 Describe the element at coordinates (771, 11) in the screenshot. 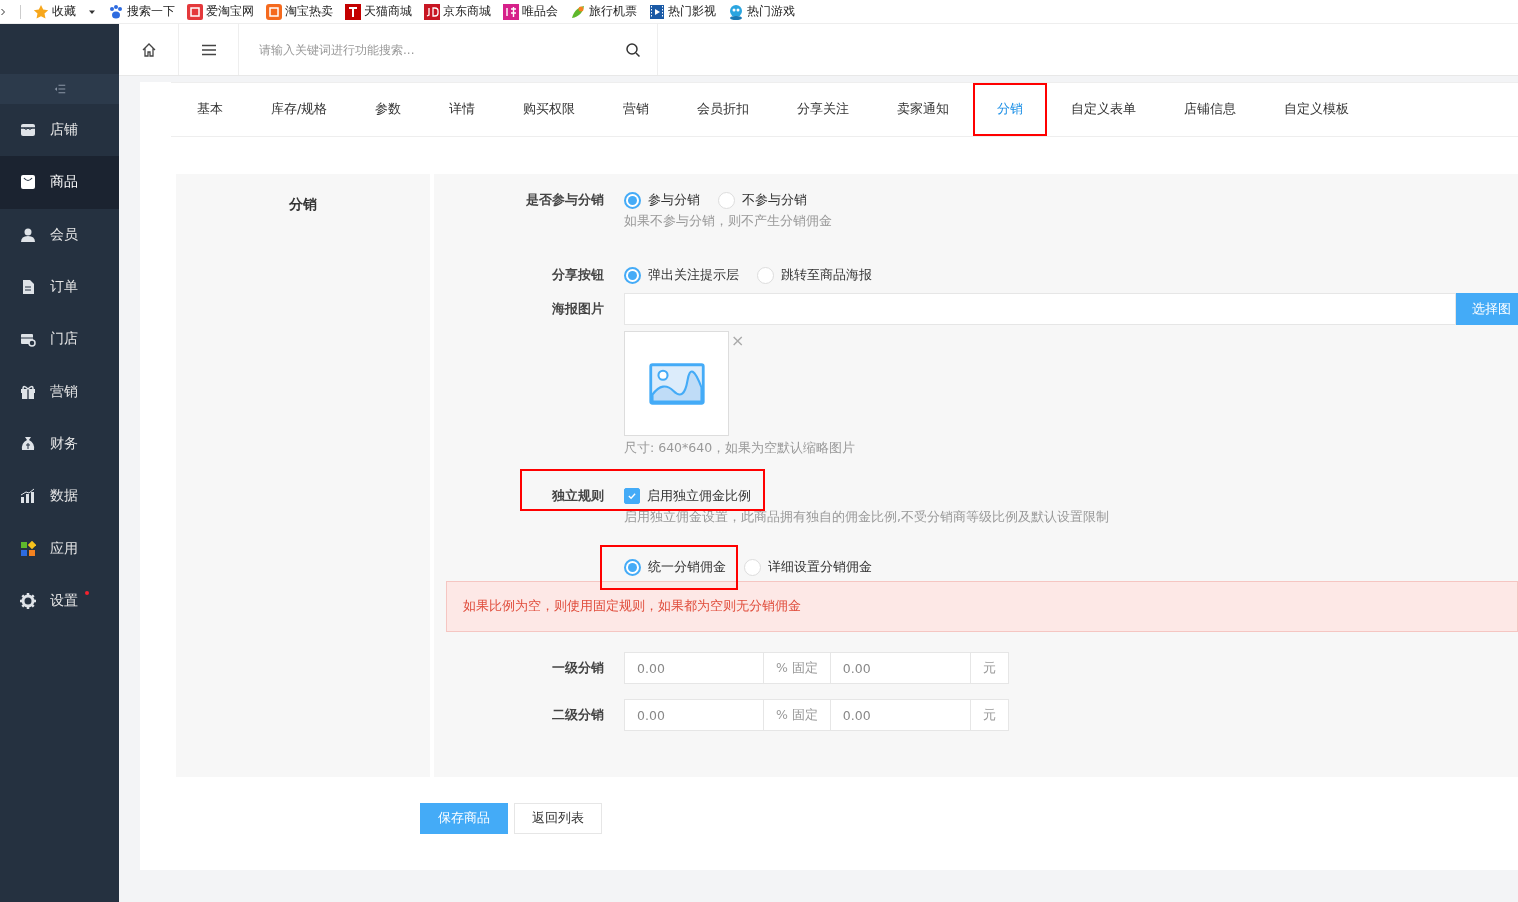

I see `bookmark-link: 热门游戏` at that location.